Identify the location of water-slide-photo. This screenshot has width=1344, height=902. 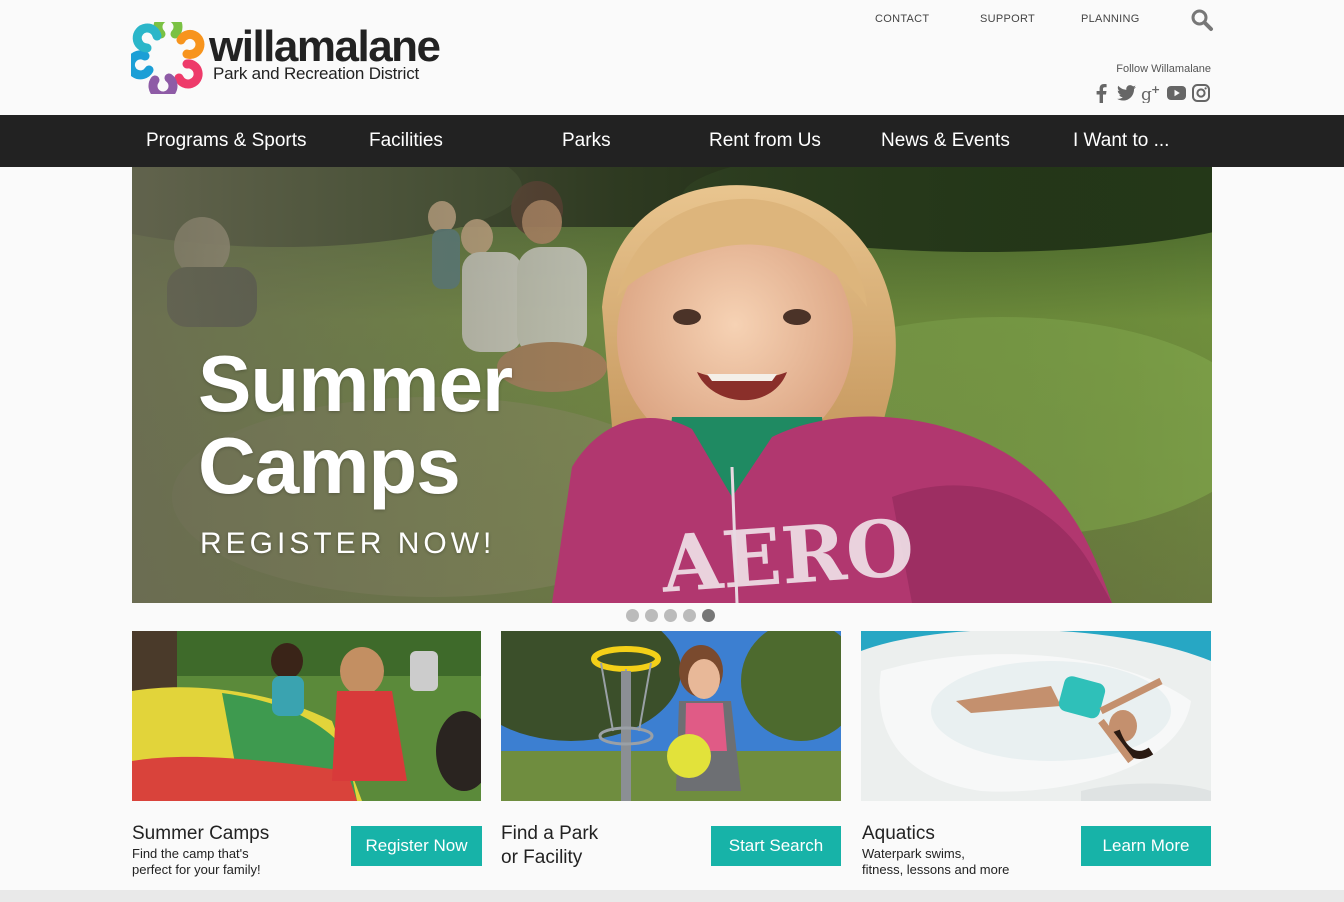
(1036, 716).